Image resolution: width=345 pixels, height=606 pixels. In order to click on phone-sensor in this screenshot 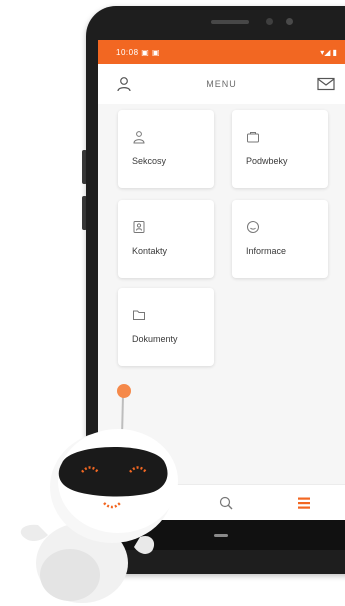, I will do `click(289, 21)`.